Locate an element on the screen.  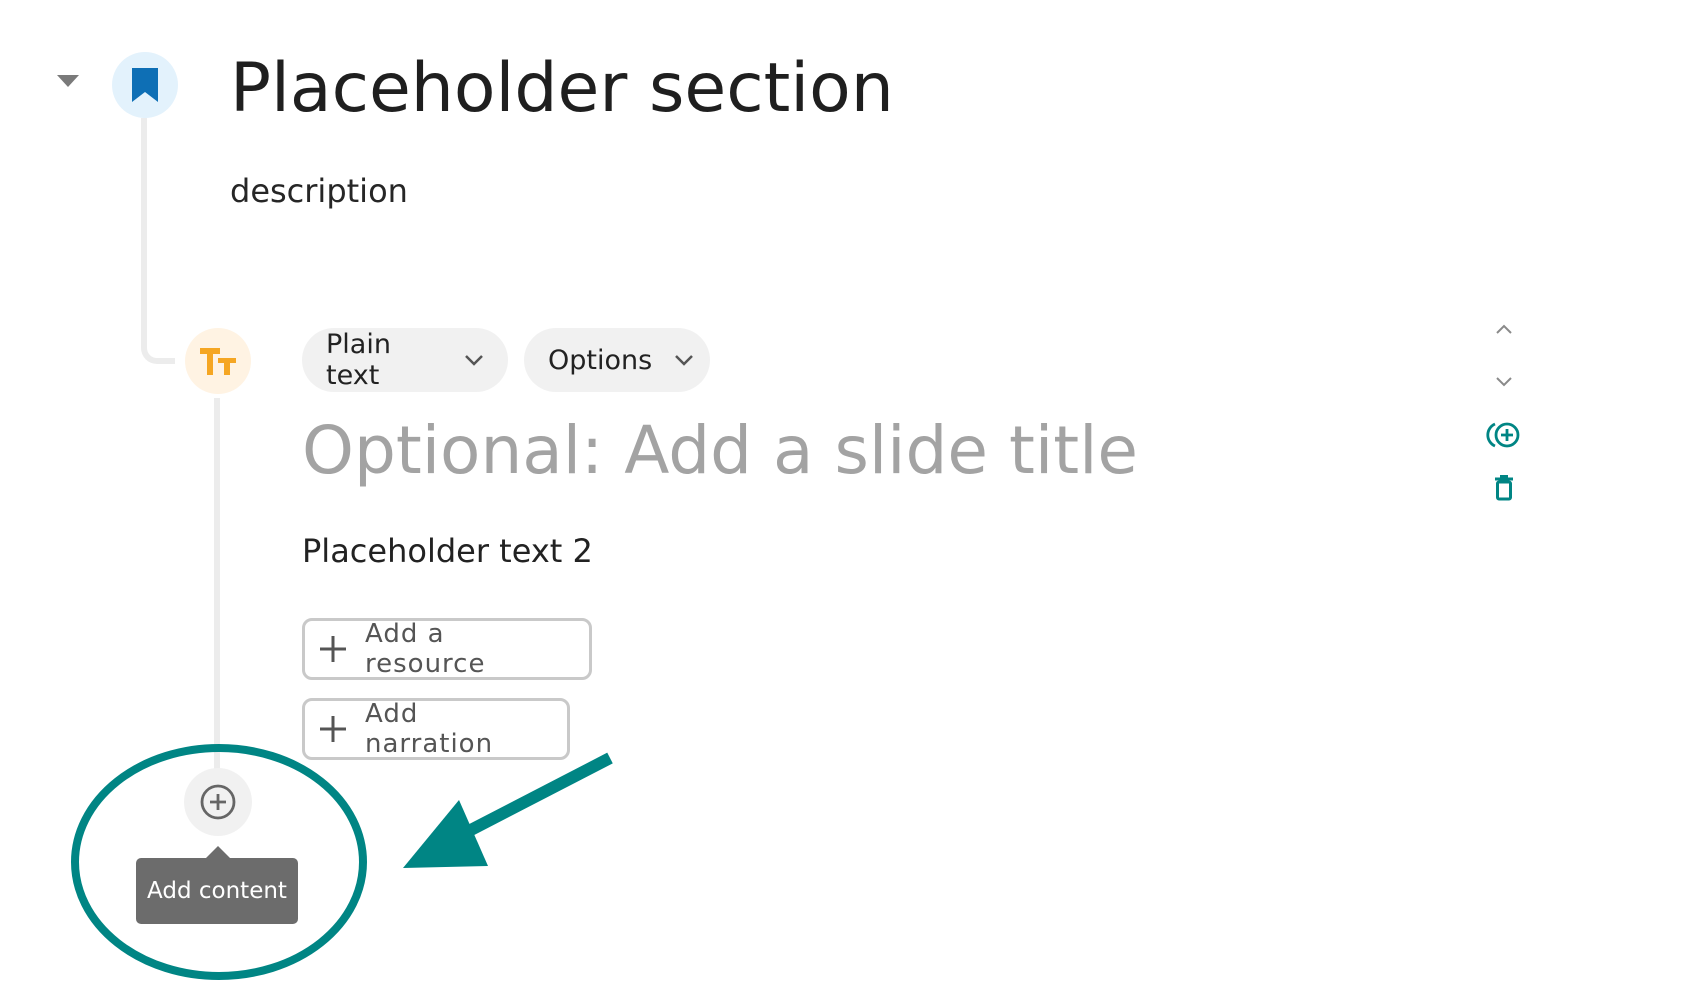
annotation-arrow-shaft is located at coordinates (537, 795).